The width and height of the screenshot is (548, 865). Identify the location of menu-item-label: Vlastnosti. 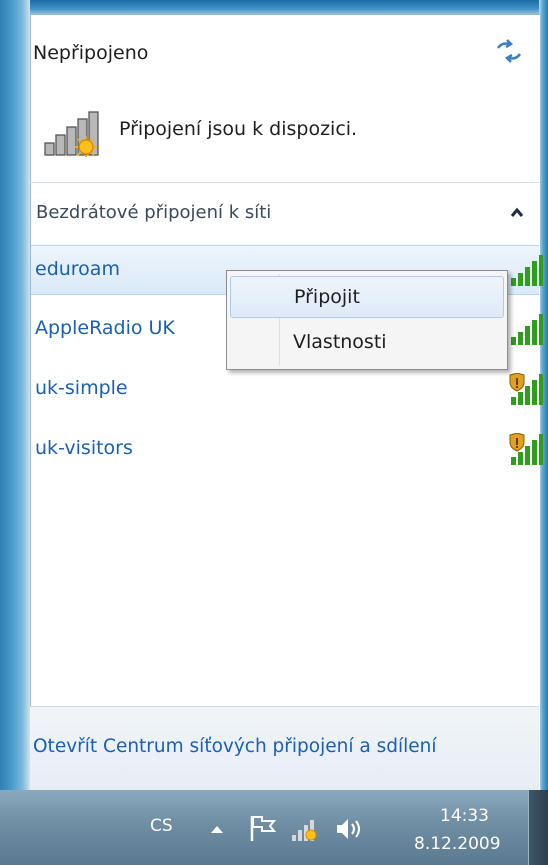
(340, 342).